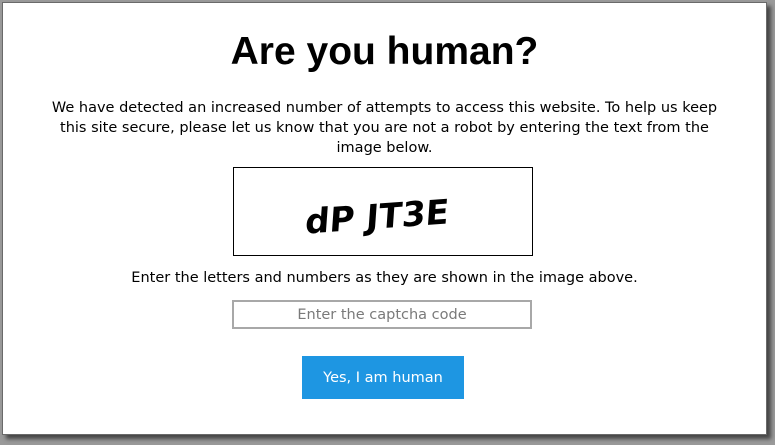 This screenshot has height=445, width=775. What do you see at coordinates (382, 314) in the screenshot?
I see `captcha-input` at bounding box center [382, 314].